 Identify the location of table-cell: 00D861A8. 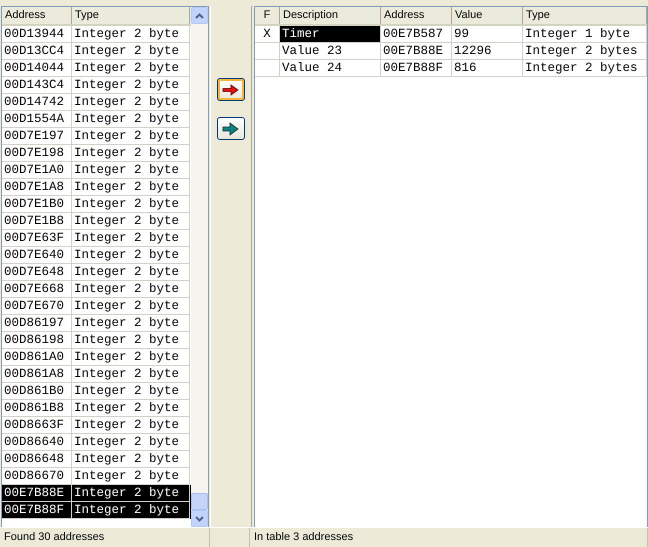
(37, 374).